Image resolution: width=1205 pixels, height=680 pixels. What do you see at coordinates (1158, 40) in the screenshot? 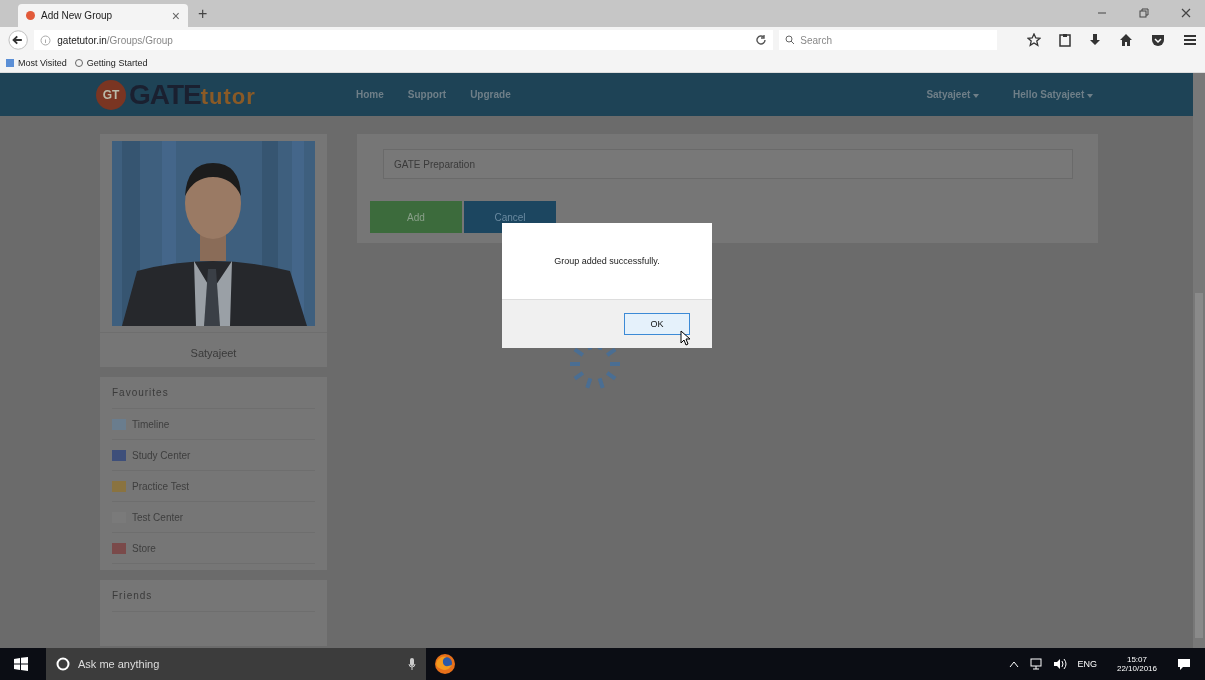
I see `pocket-icon` at bounding box center [1158, 40].